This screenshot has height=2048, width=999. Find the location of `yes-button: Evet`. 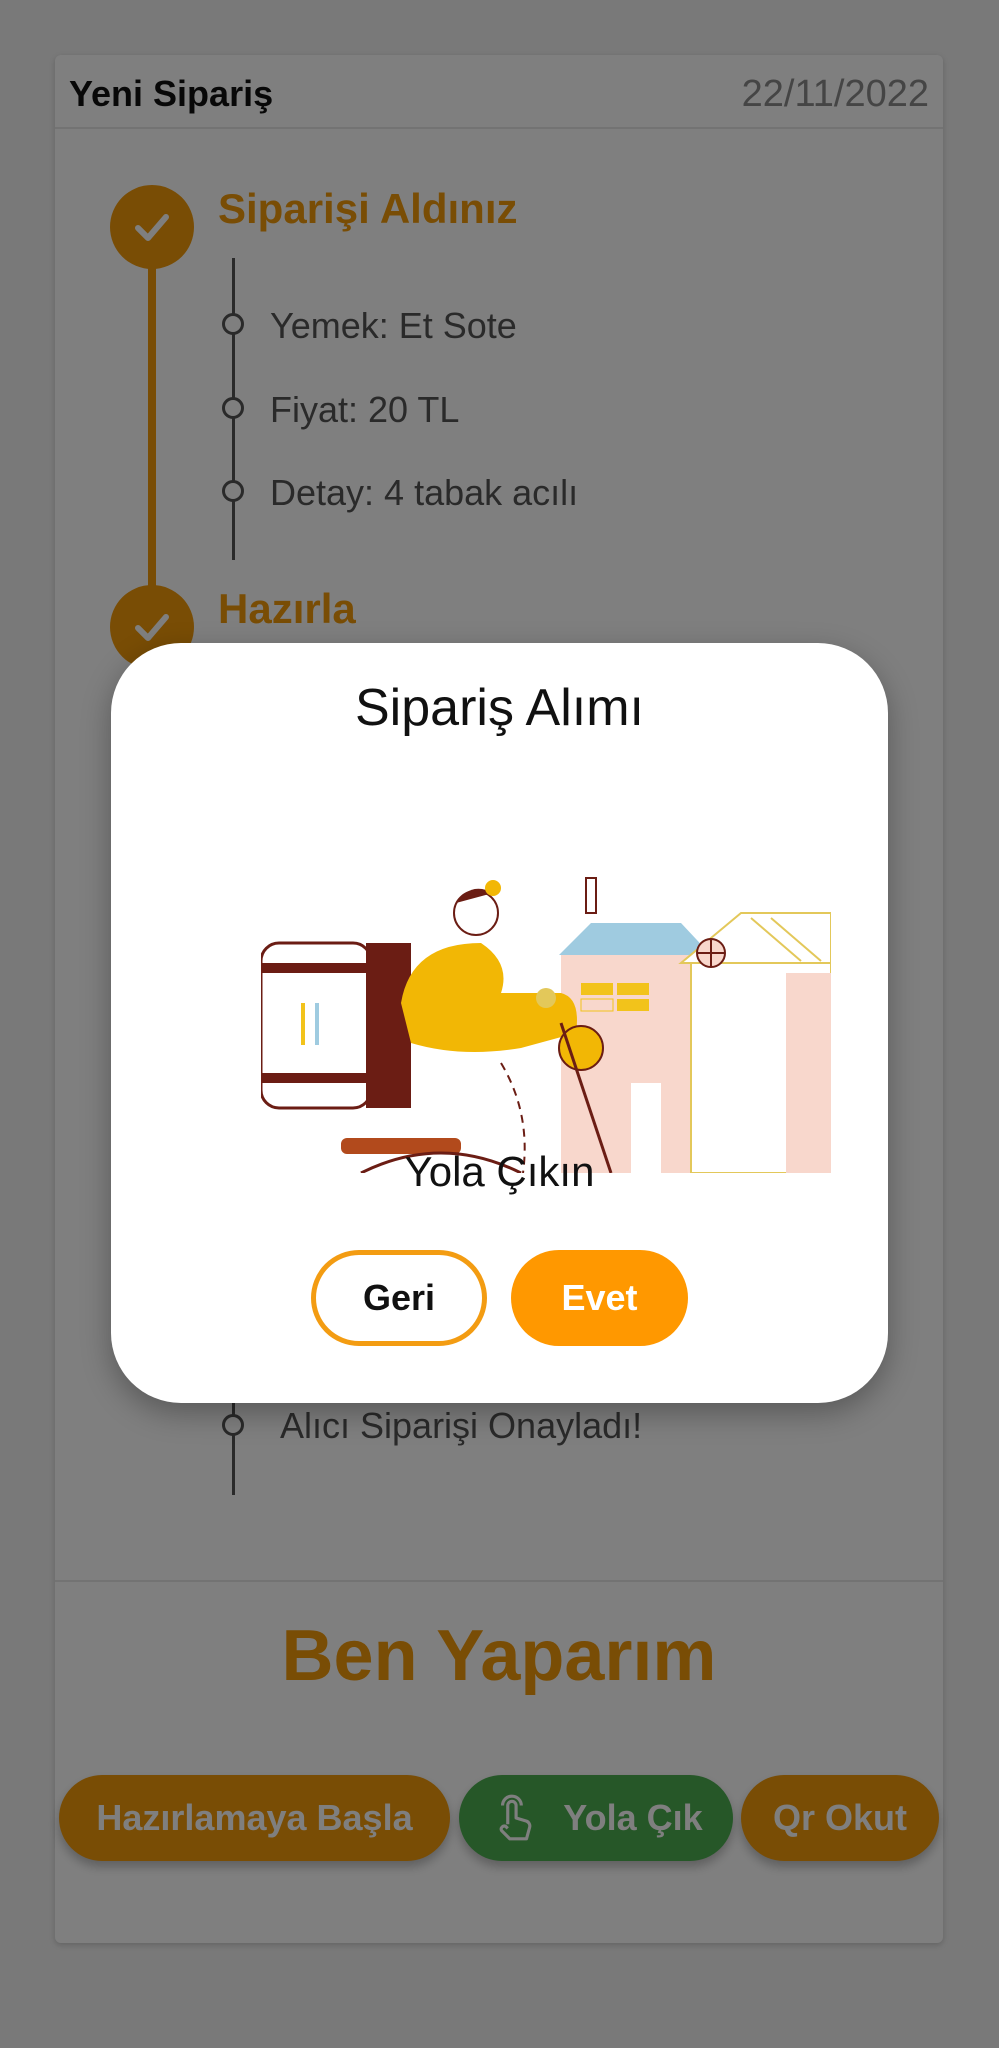

yes-button: Evet is located at coordinates (599, 1298).